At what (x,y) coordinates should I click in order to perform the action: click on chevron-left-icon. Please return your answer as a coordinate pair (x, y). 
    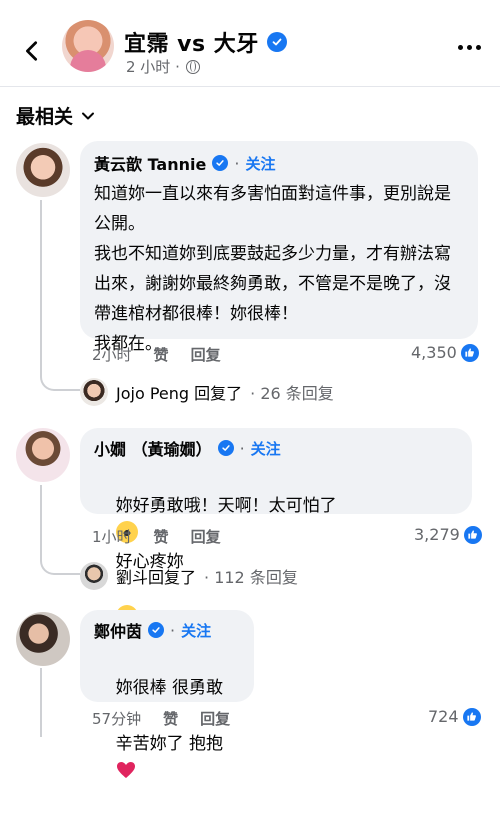
    Looking at the image, I should click on (32, 51).